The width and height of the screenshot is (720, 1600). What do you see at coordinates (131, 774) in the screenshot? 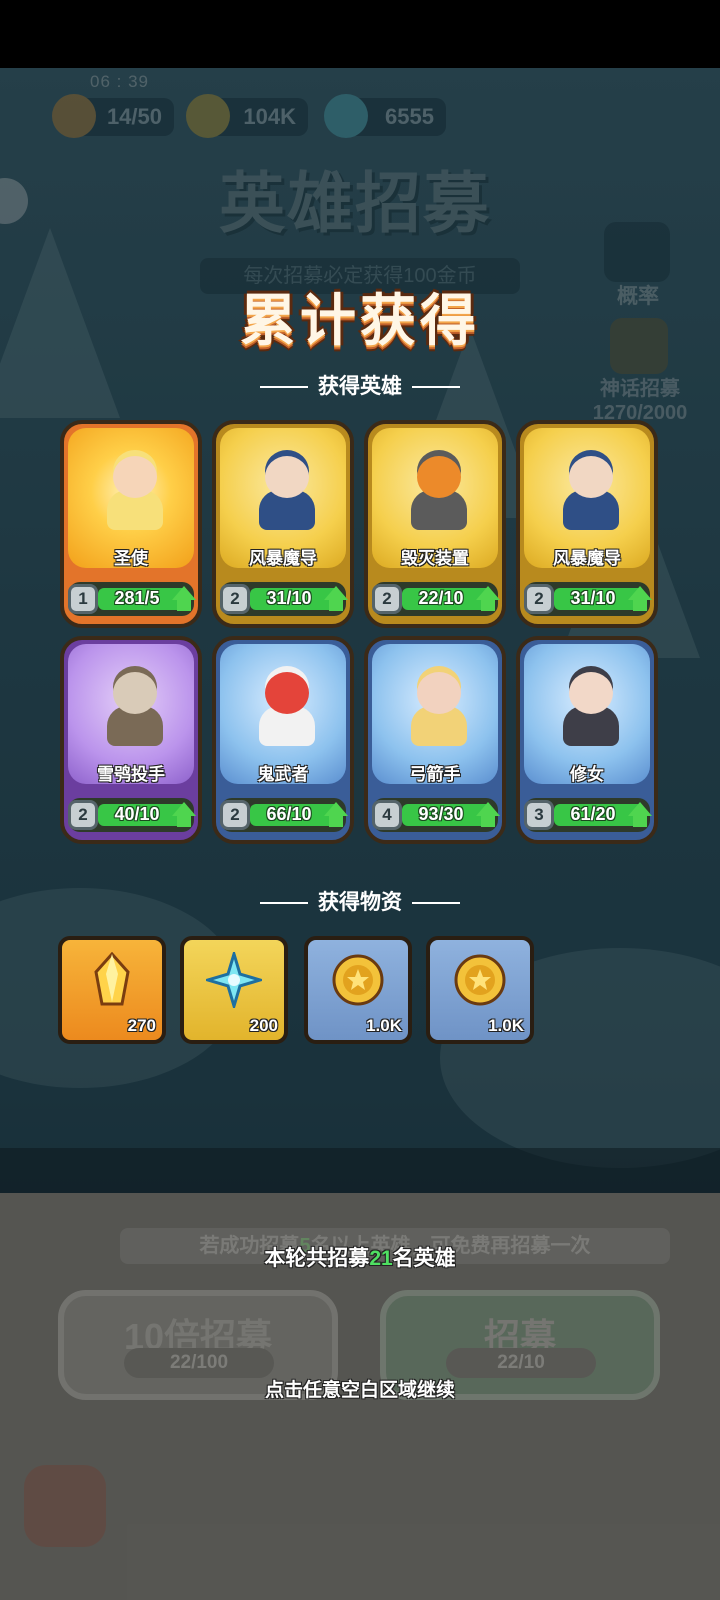
I see `hero-name: 雪鸮投手` at bounding box center [131, 774].